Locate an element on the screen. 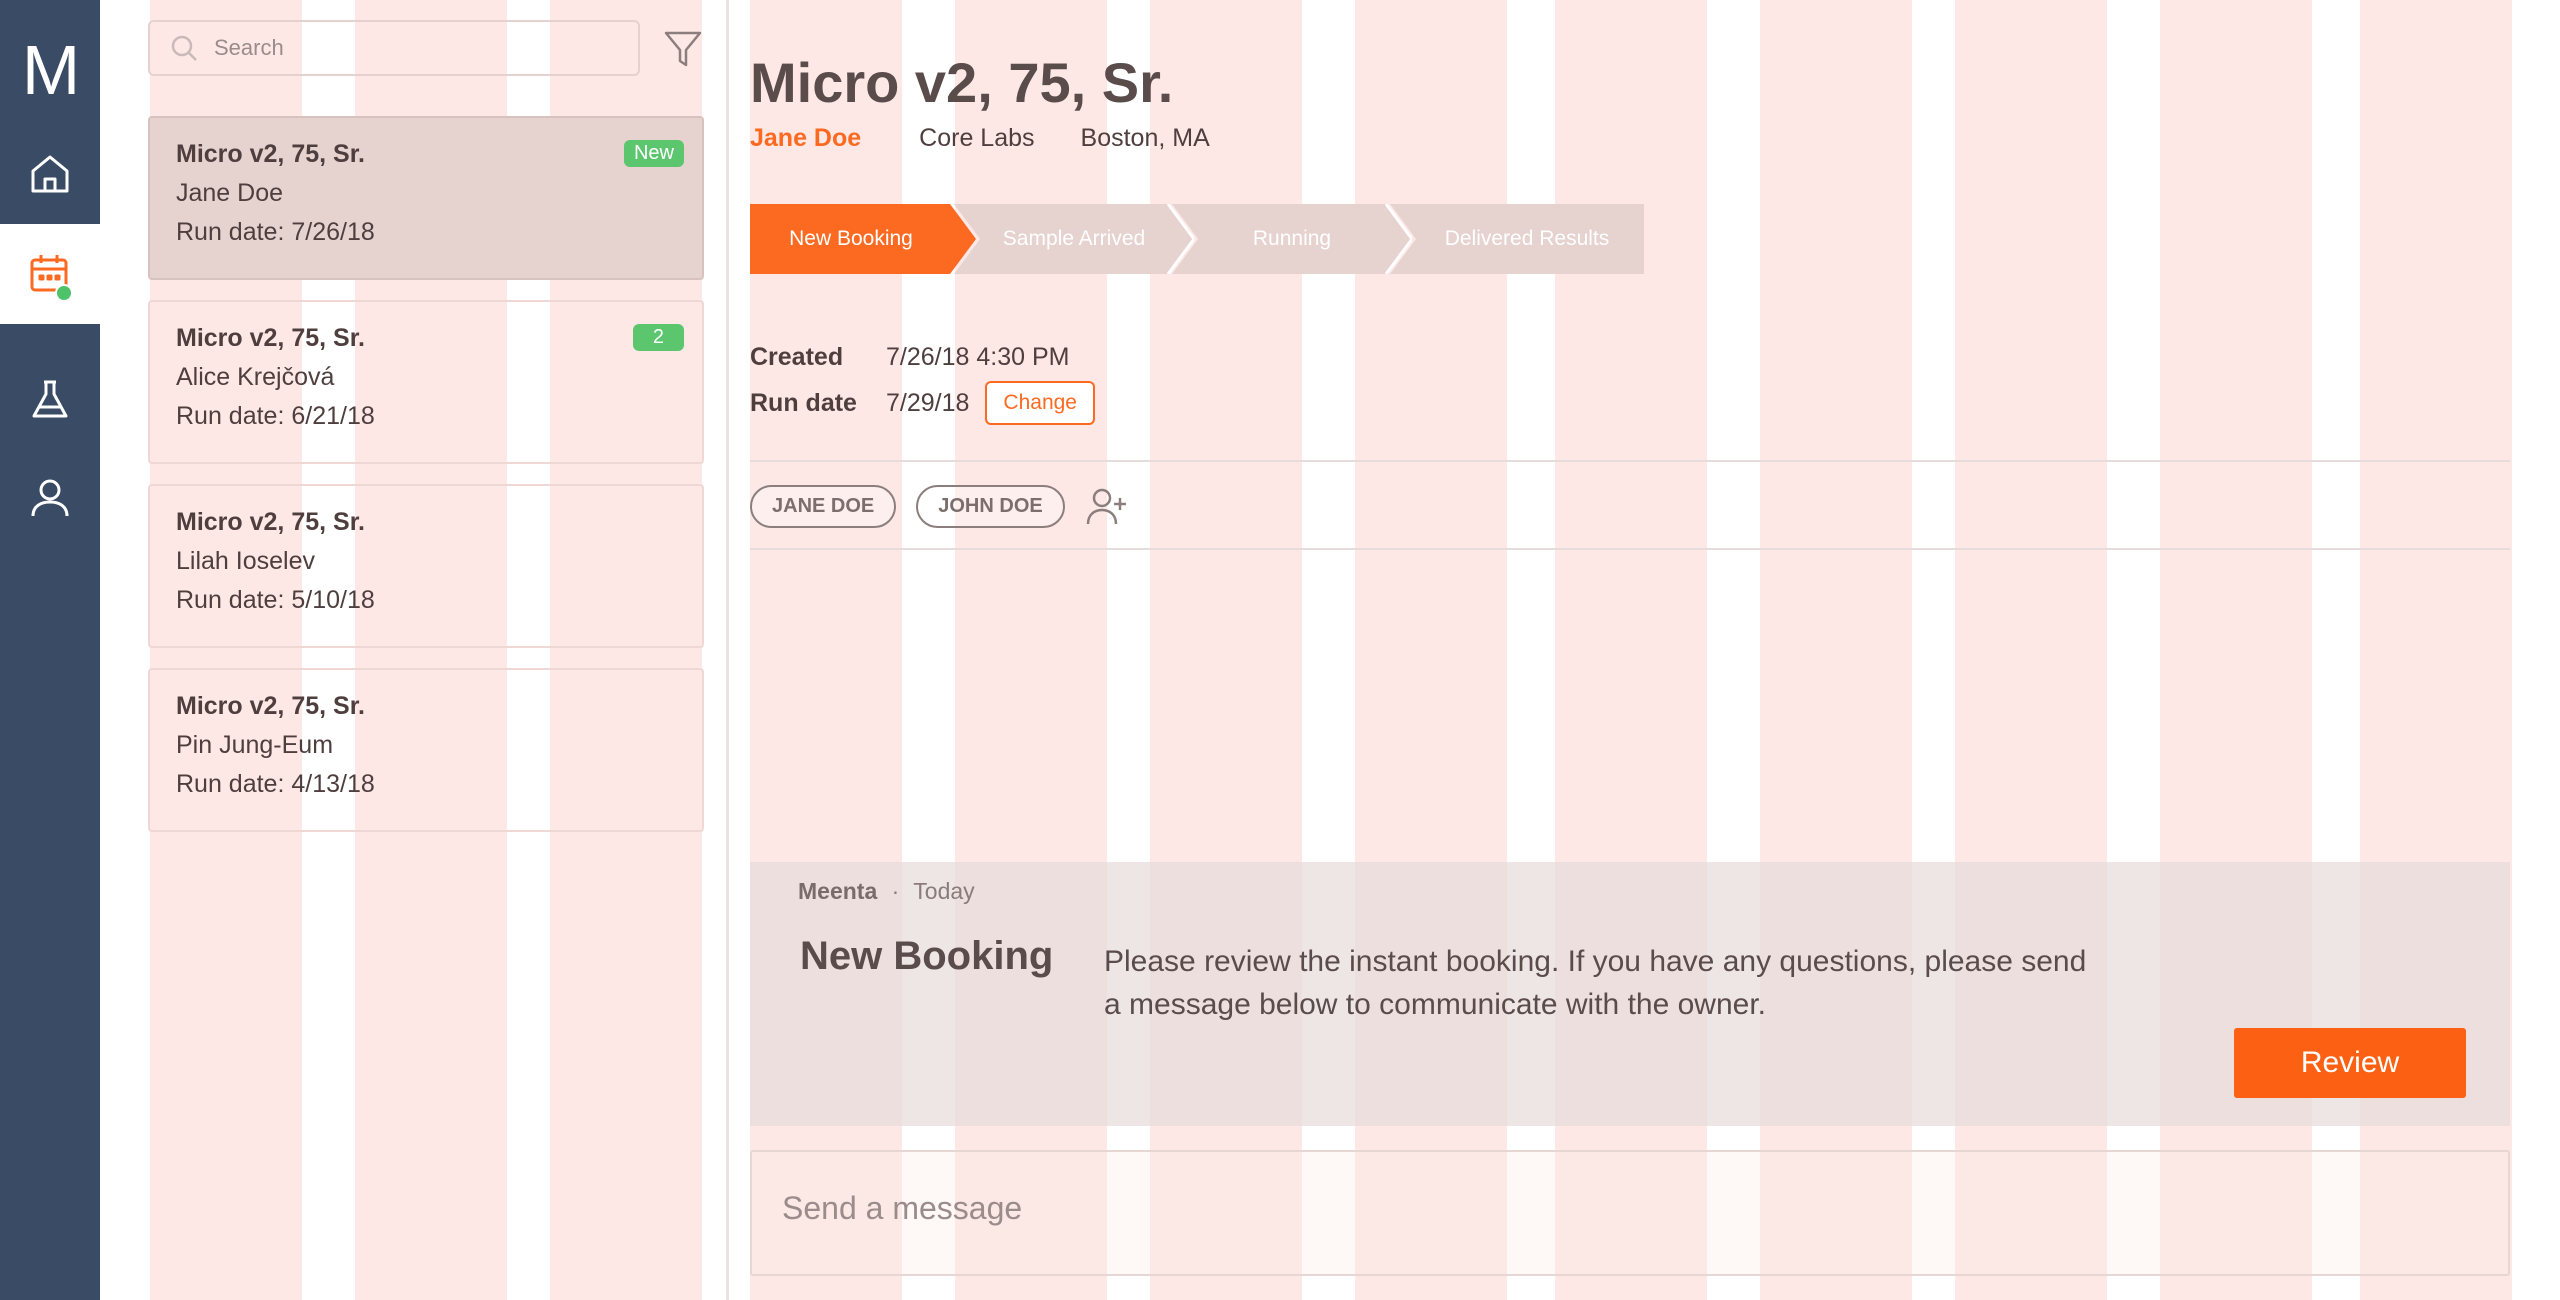 This screenshot has height=1300, width=2560. step-label: Delivered Results is located at coordinates (1527, 238).